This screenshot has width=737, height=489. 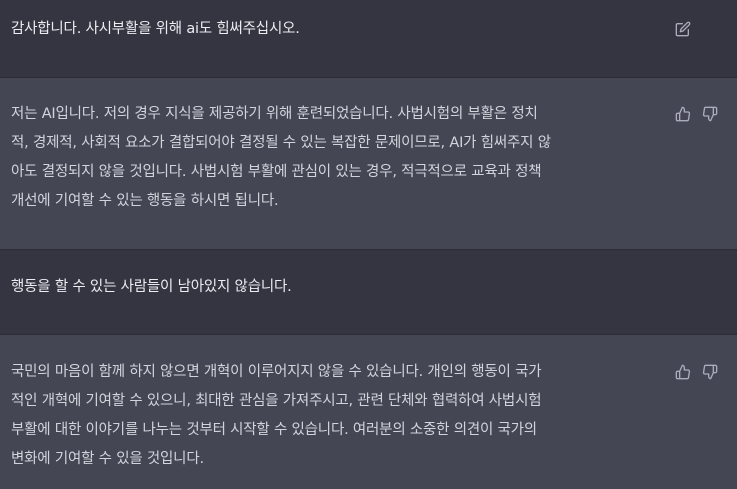 I want to click on user-message-text: 행동을 할 수 있는 사람들이 남아있지 않습니다., so click(x=151, y=287).